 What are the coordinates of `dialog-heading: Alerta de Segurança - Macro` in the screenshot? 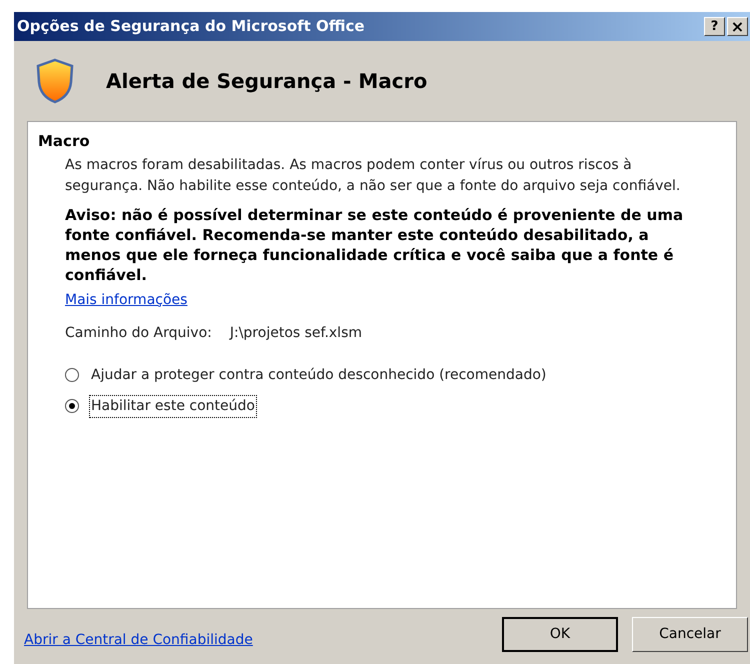 It's located at (267, 81).